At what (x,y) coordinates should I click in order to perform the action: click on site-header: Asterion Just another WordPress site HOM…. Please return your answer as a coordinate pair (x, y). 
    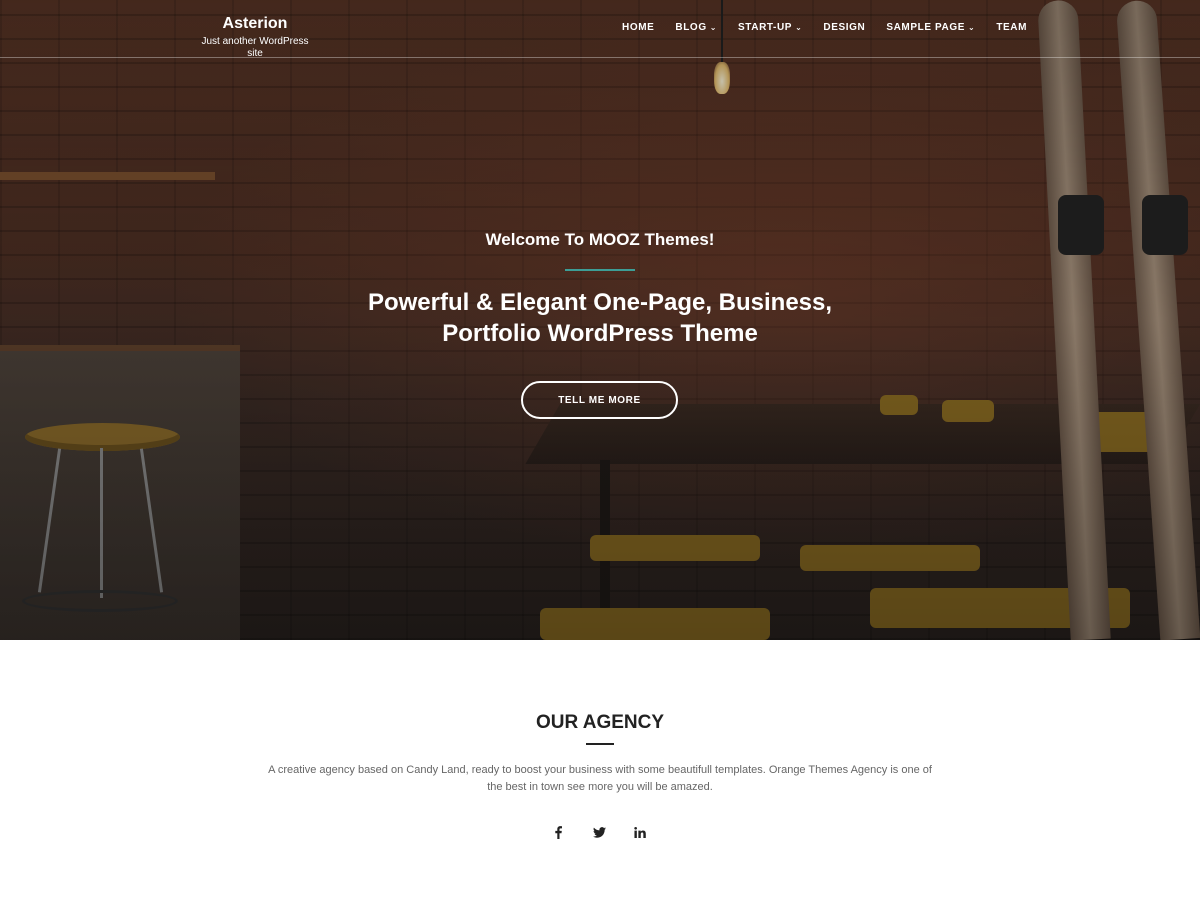
    Looking at the image, I should click on (600, 30).